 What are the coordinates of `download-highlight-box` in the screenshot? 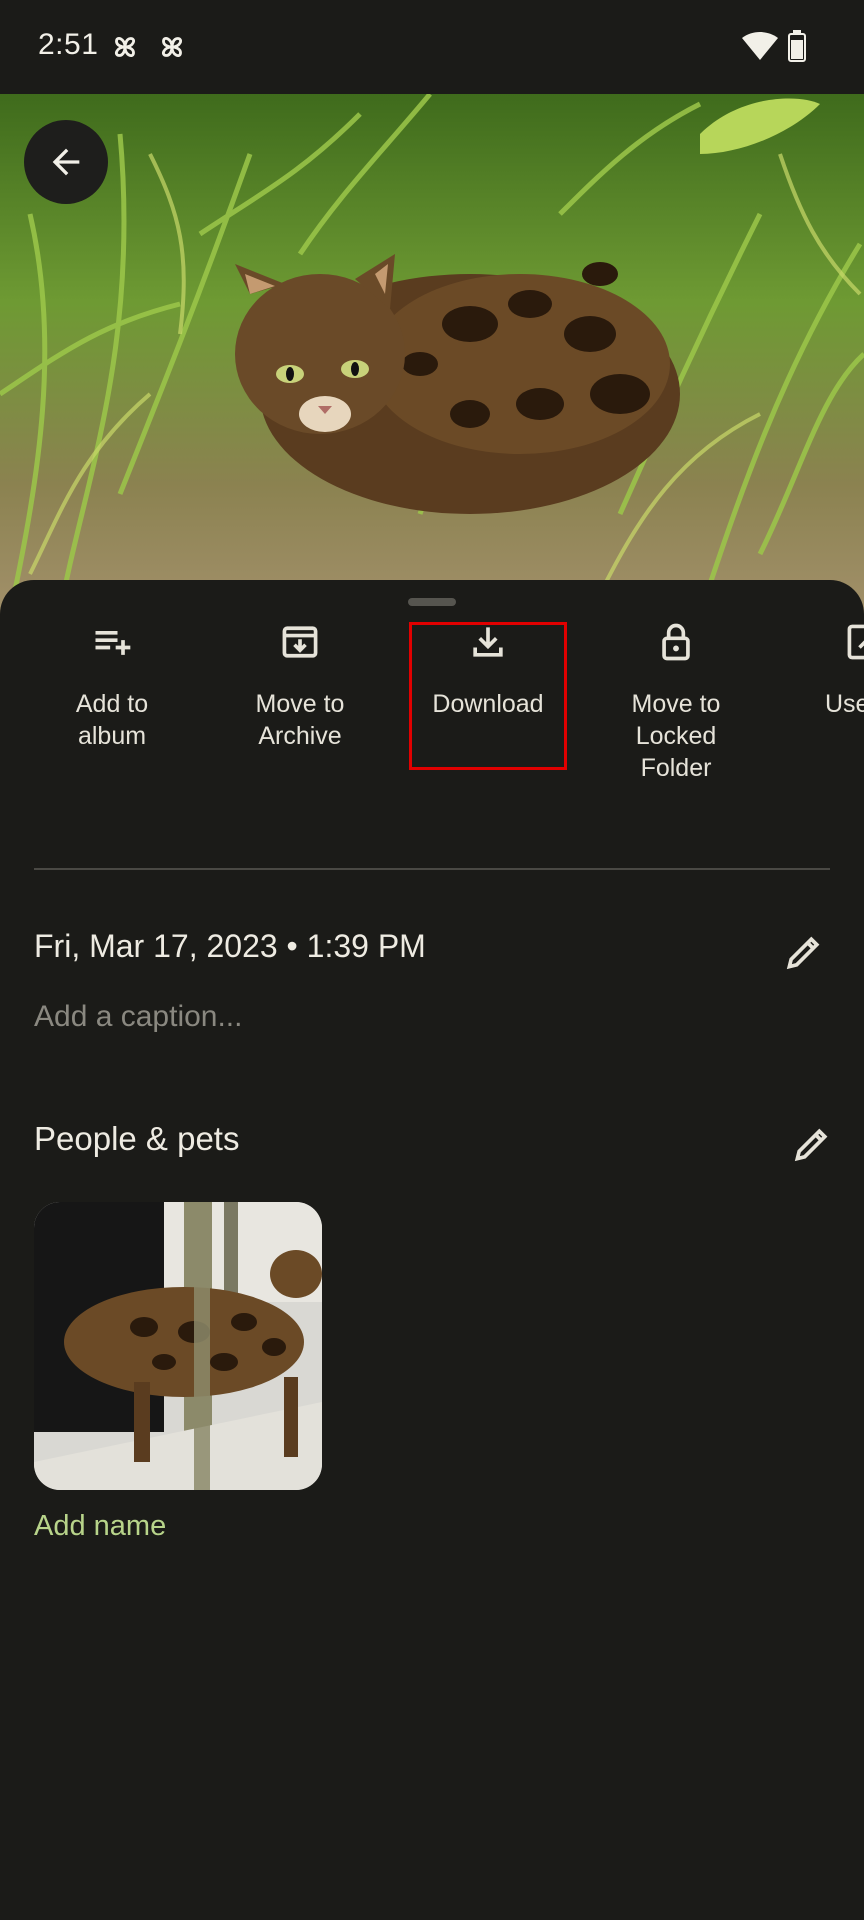 It's located at (488, 696).